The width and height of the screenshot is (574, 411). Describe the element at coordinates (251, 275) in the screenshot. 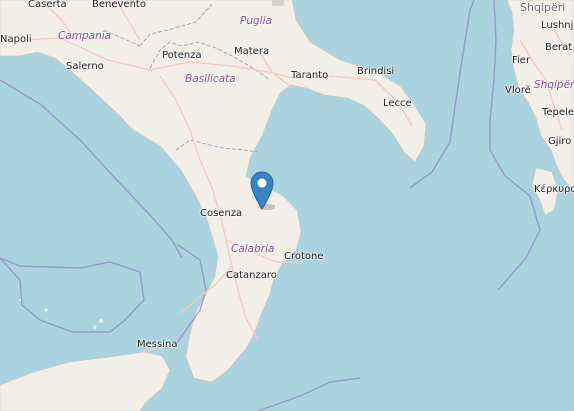

I see `city-label-catanzaro: Catanzaro` at that location.